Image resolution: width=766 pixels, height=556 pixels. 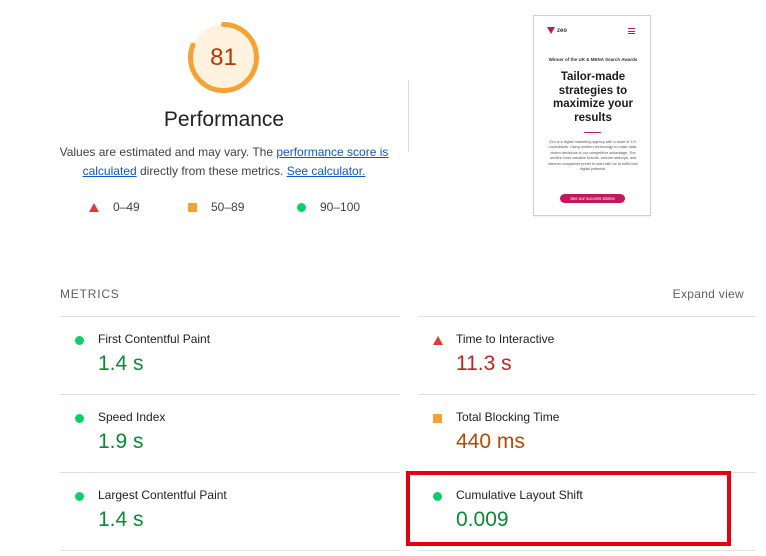 I want to click on metric-name: Speed Index, so click(x=132, y=417).